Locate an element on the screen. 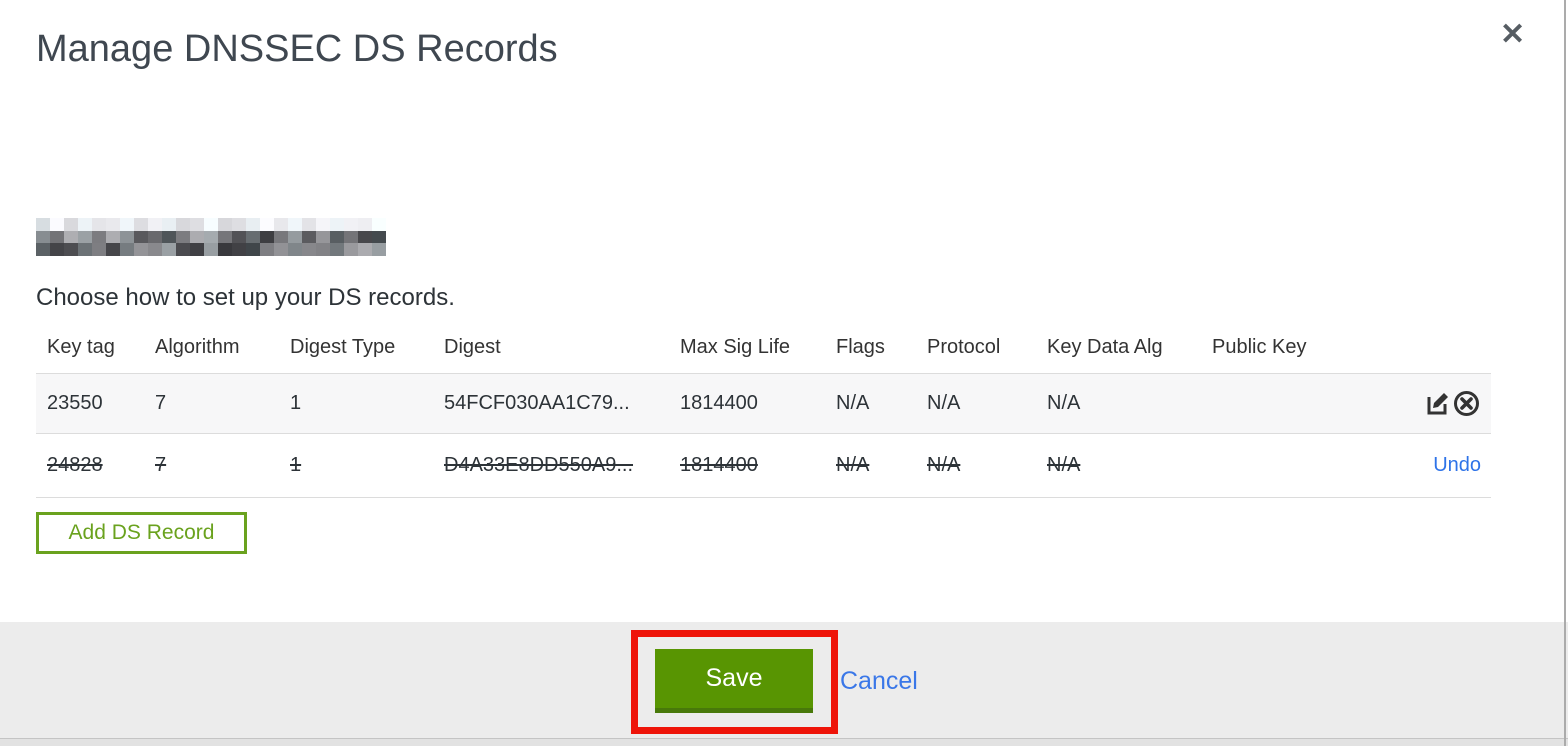  col-header-algorithm: Algorithm is located at coordinates (197, 347).